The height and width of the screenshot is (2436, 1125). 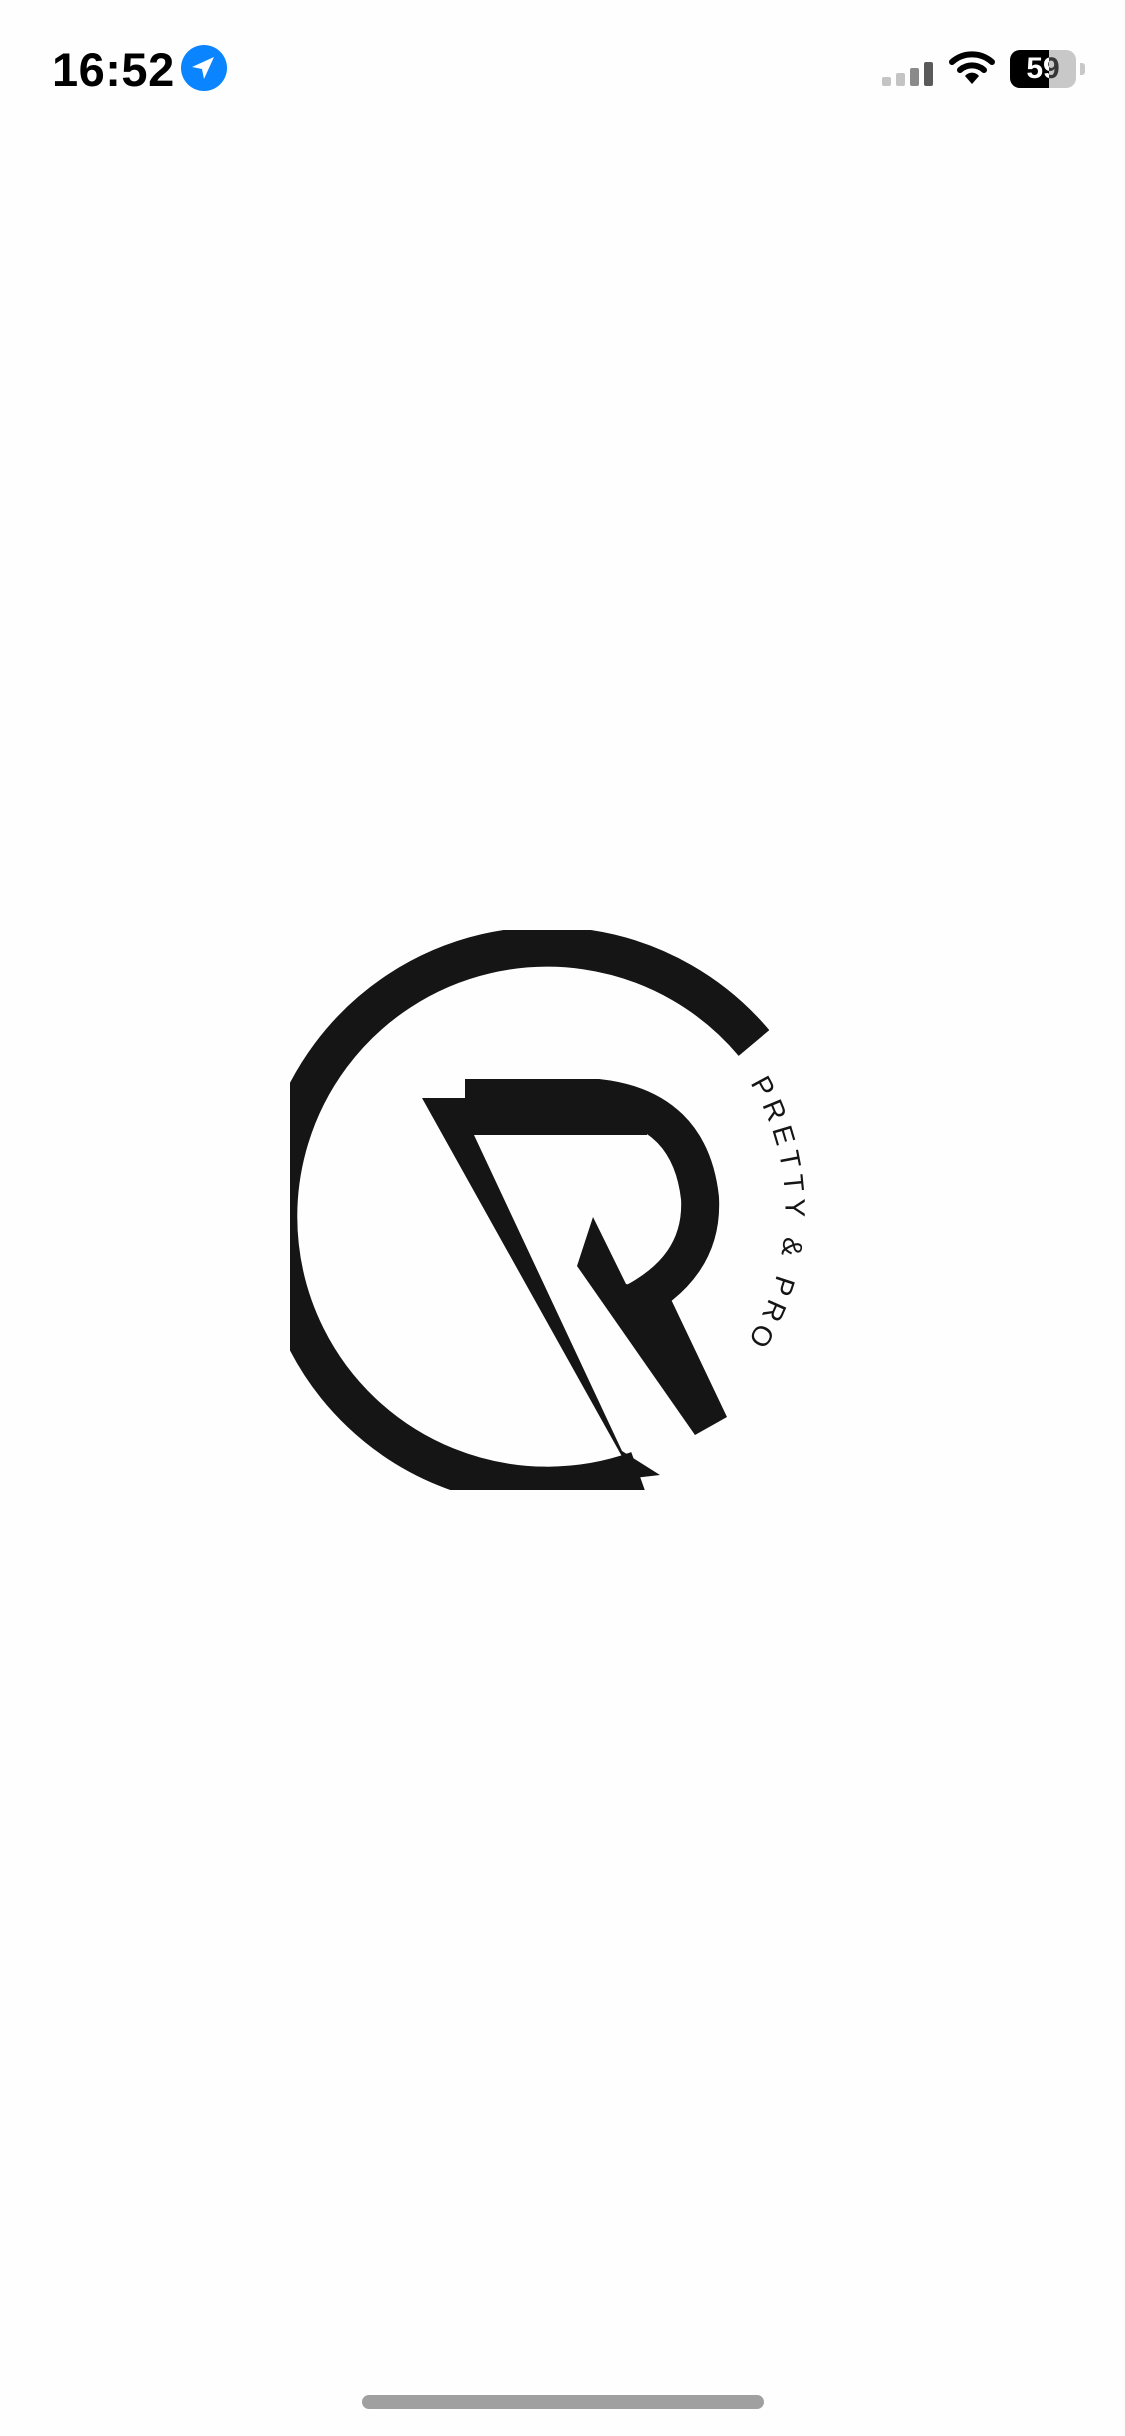 I want to click on status-bar: 16:52 59, so click(x=562, y=70).